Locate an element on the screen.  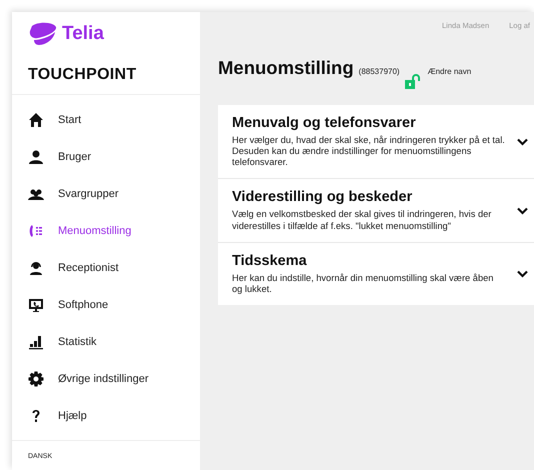
home-icon is located at coordinates (36, 120).